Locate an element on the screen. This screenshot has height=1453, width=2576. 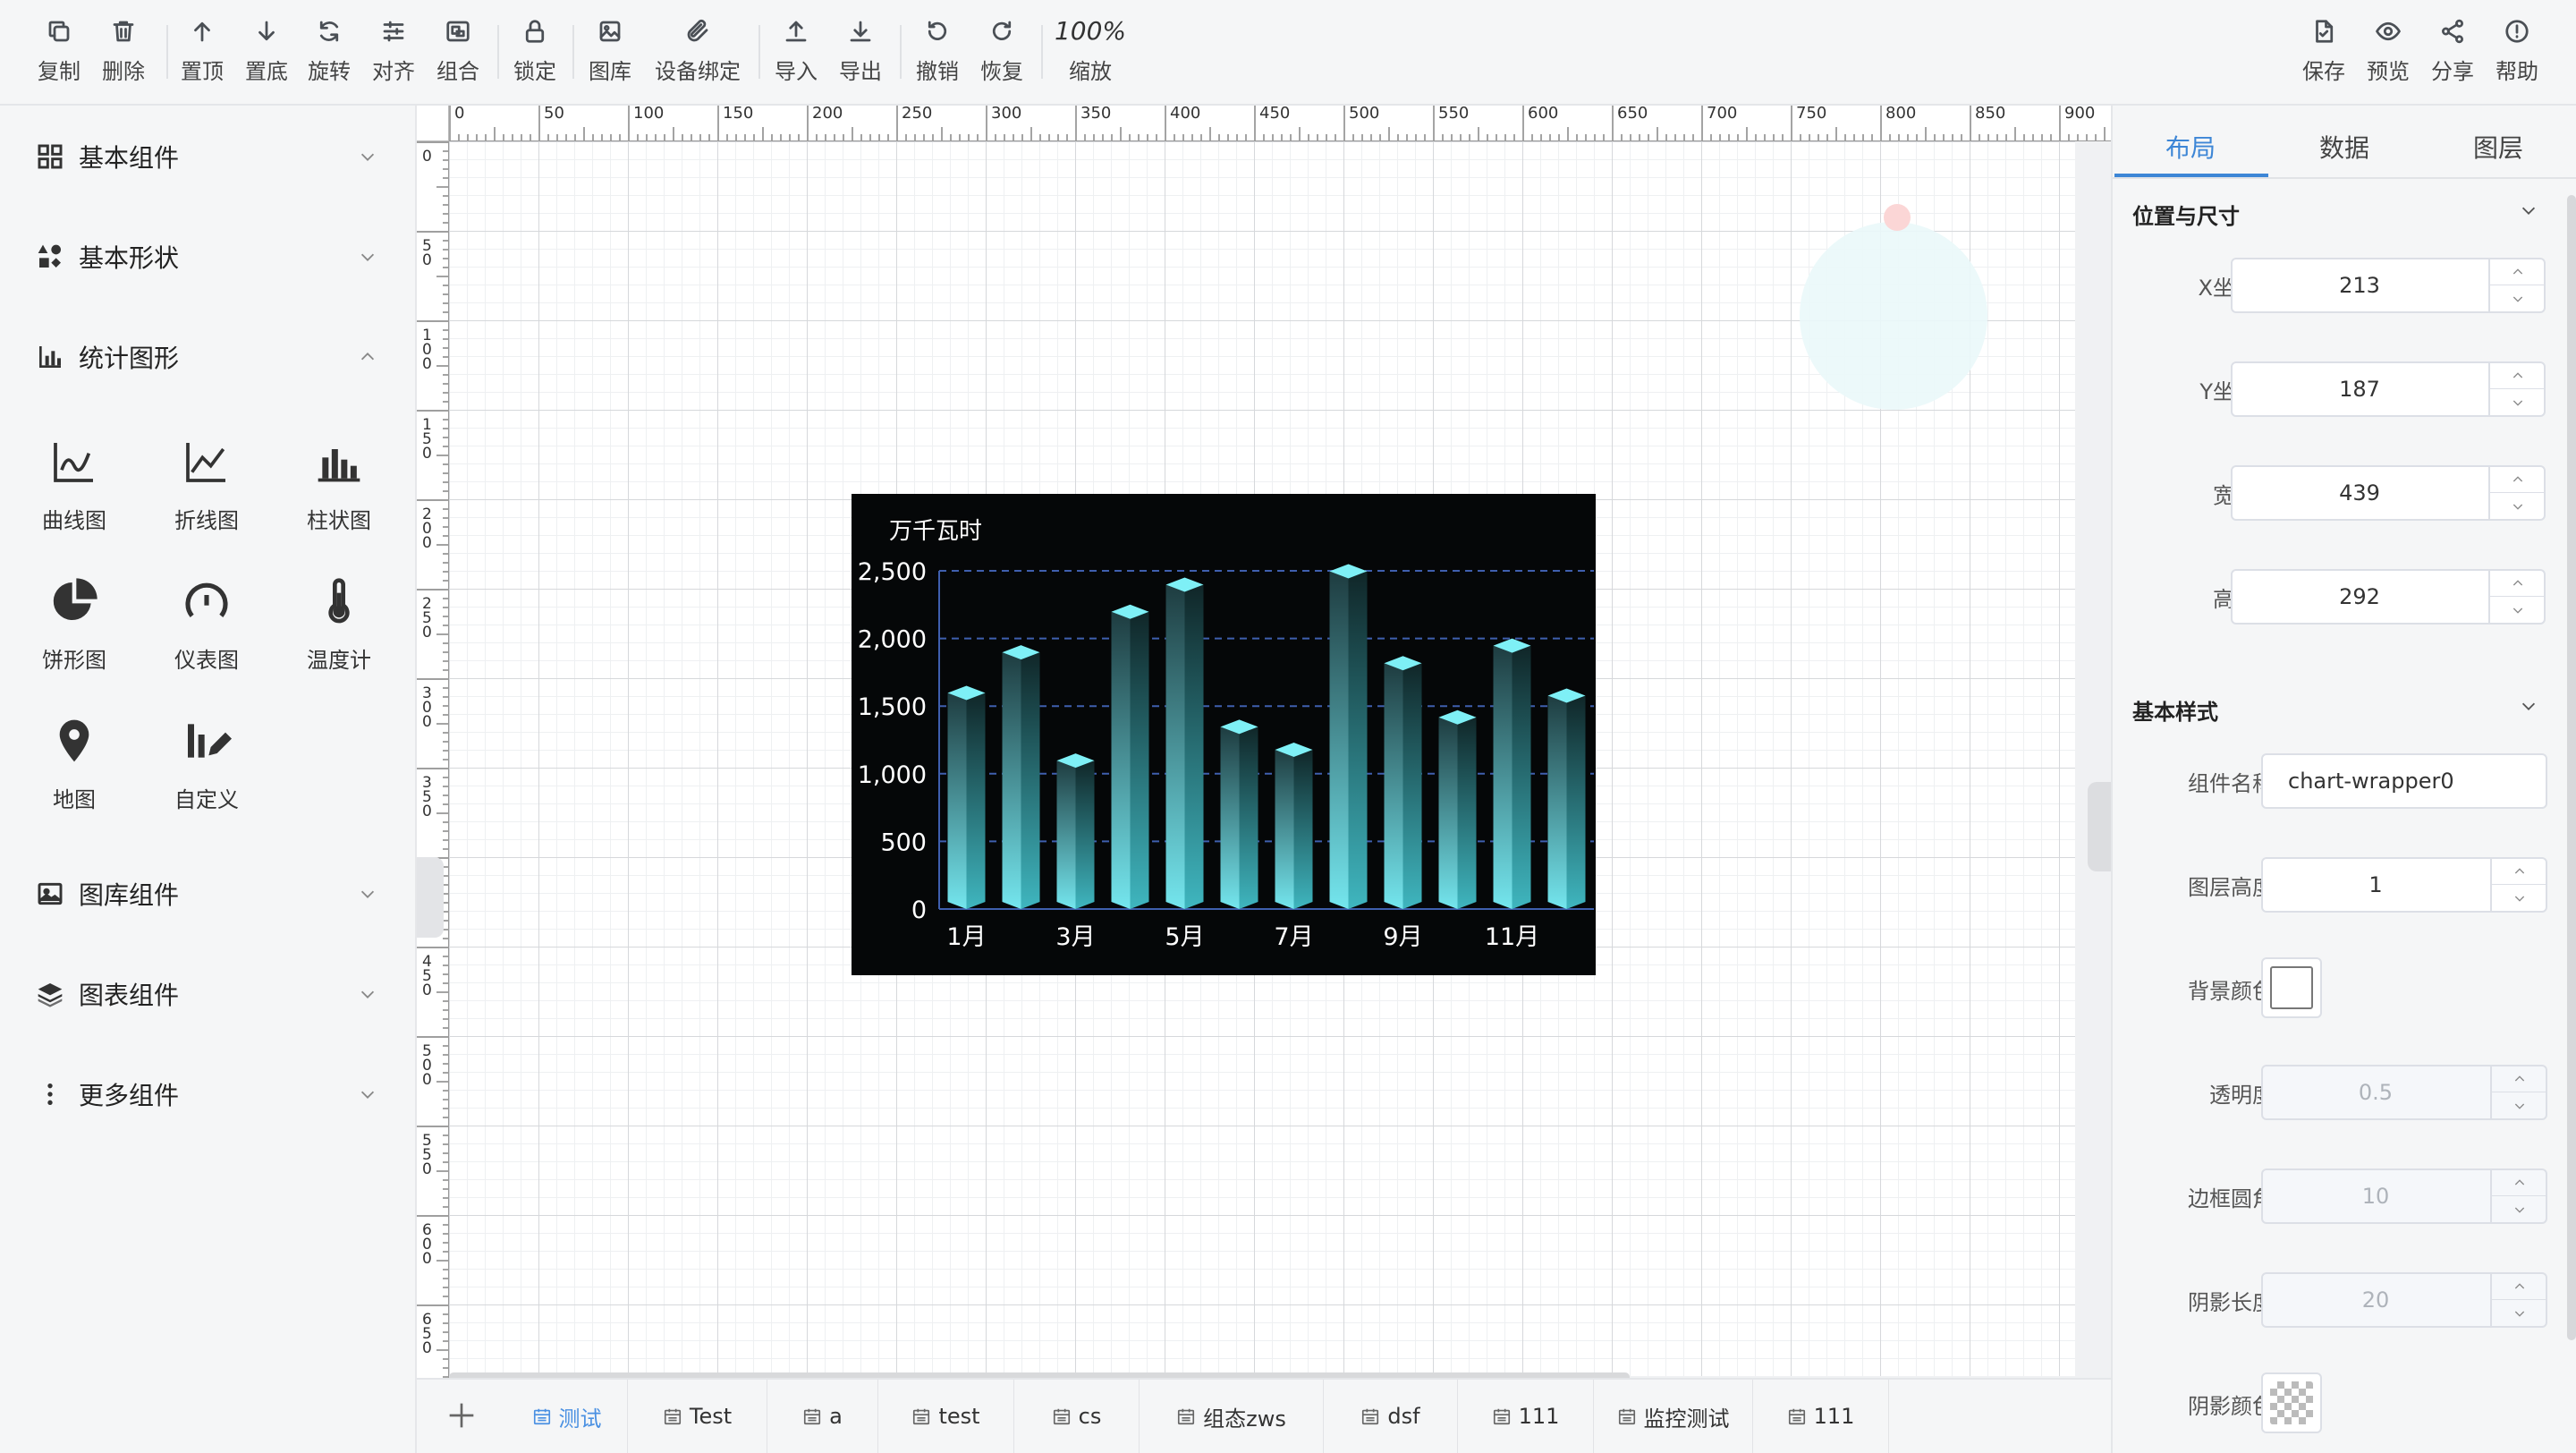
width-stepper is located at coordinates (2517, 493).